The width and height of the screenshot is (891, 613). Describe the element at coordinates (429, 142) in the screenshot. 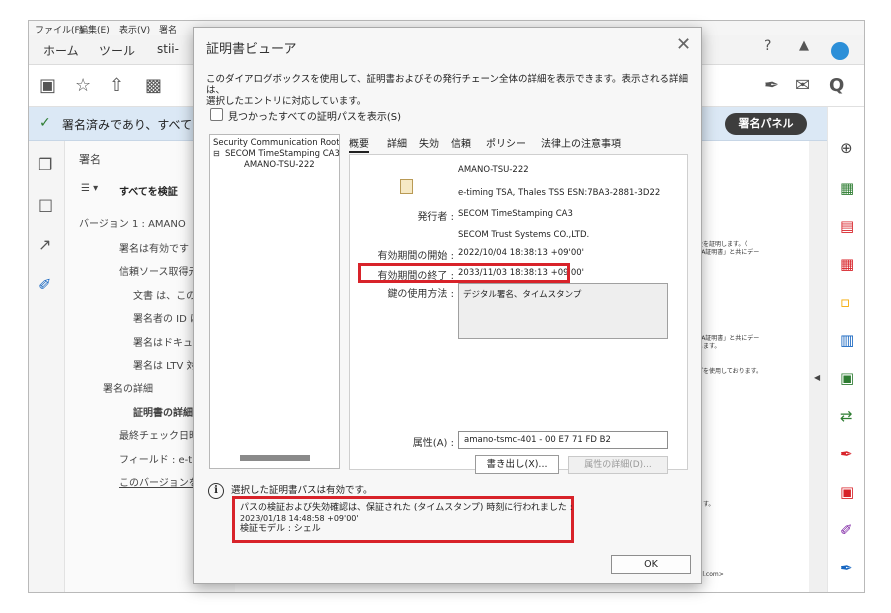

I see `tab-revocation: 失効` at that location.